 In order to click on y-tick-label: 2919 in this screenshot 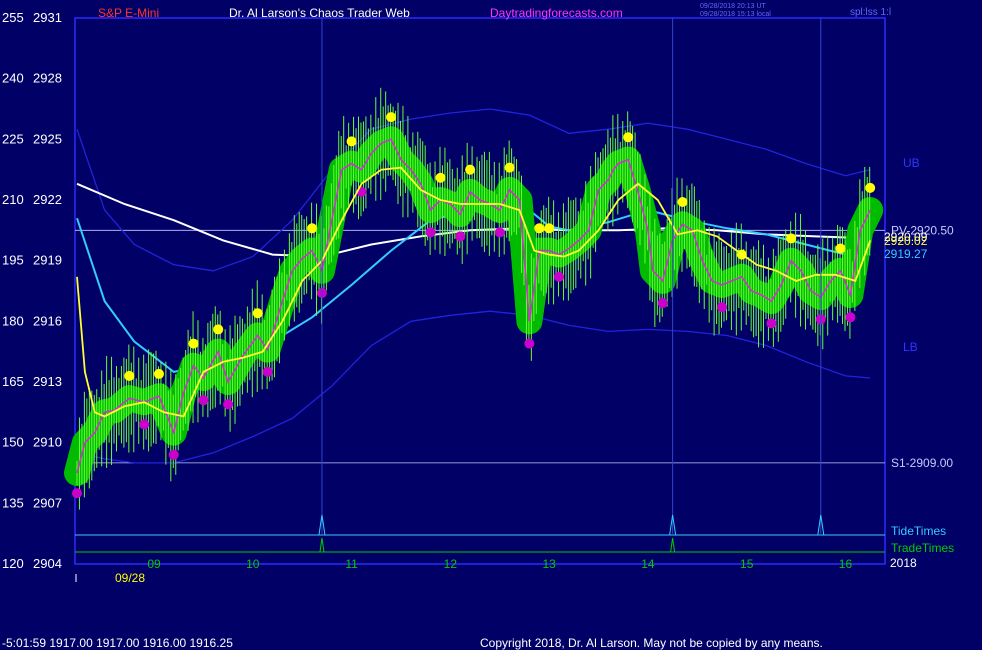, I will do `click(47, 260)`.